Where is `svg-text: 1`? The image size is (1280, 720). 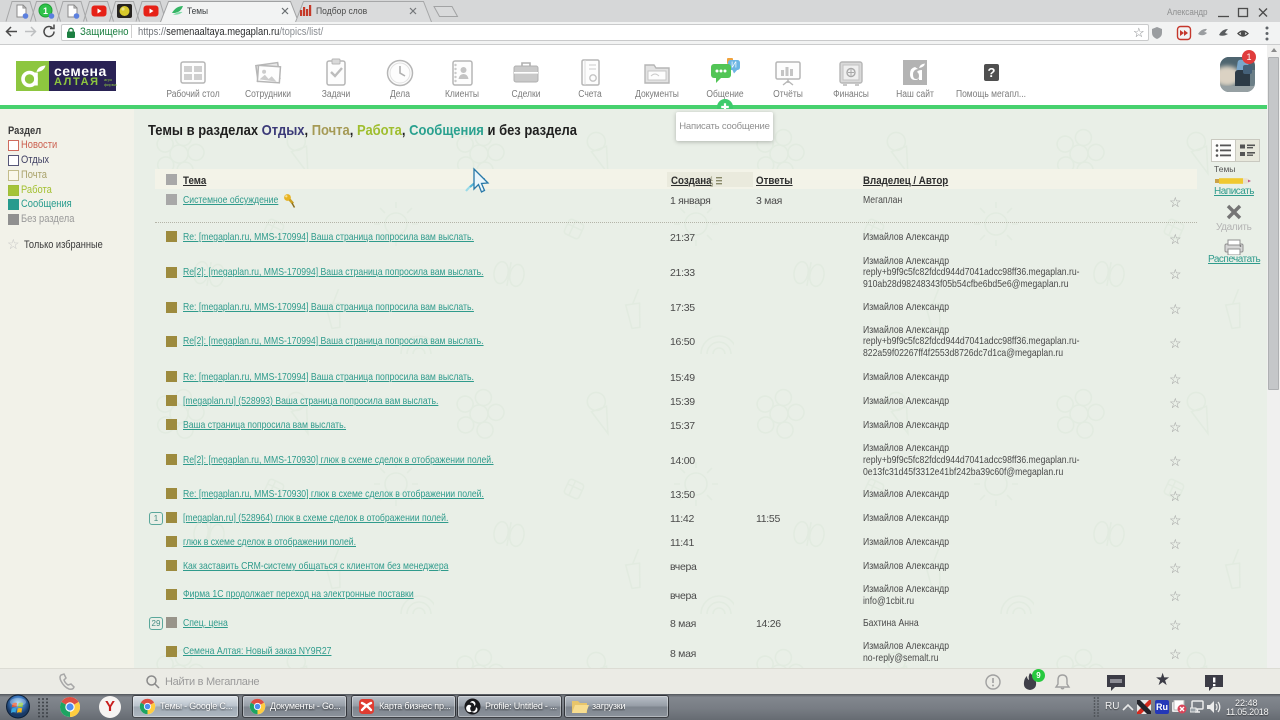 svg-text: 1 is located at coordinates (45, 11).